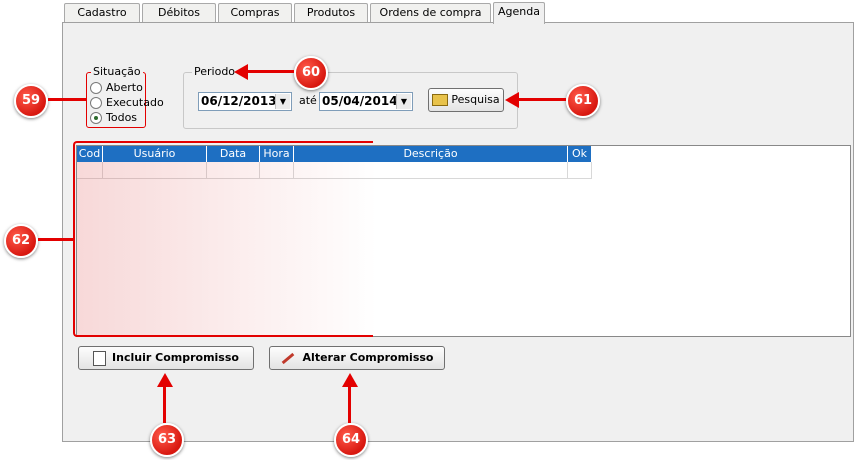 This screenshot has height=460, width=854. I want to click on alterar-compromisso-label: Alterar Compromisso, so click(368, 357).